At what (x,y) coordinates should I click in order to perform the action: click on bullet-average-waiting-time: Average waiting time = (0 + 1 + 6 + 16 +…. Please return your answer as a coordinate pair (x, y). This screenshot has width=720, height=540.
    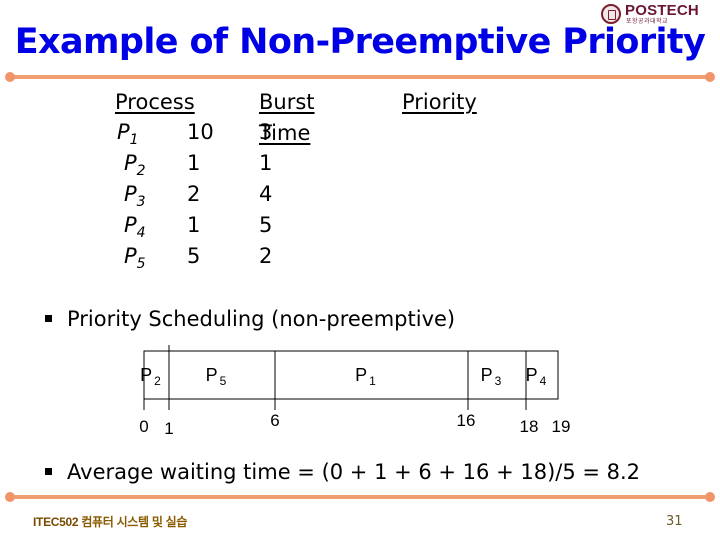
    Looking at the image, I should click on (342, 472).